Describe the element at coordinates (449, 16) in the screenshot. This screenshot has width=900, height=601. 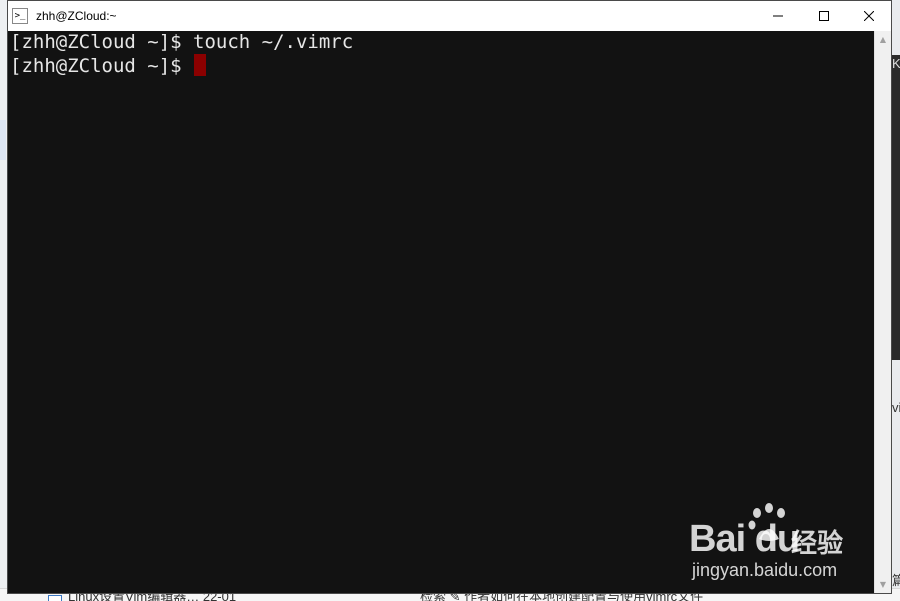
I see `title-bar: >_ zhh@ZCloud:~` at that location.